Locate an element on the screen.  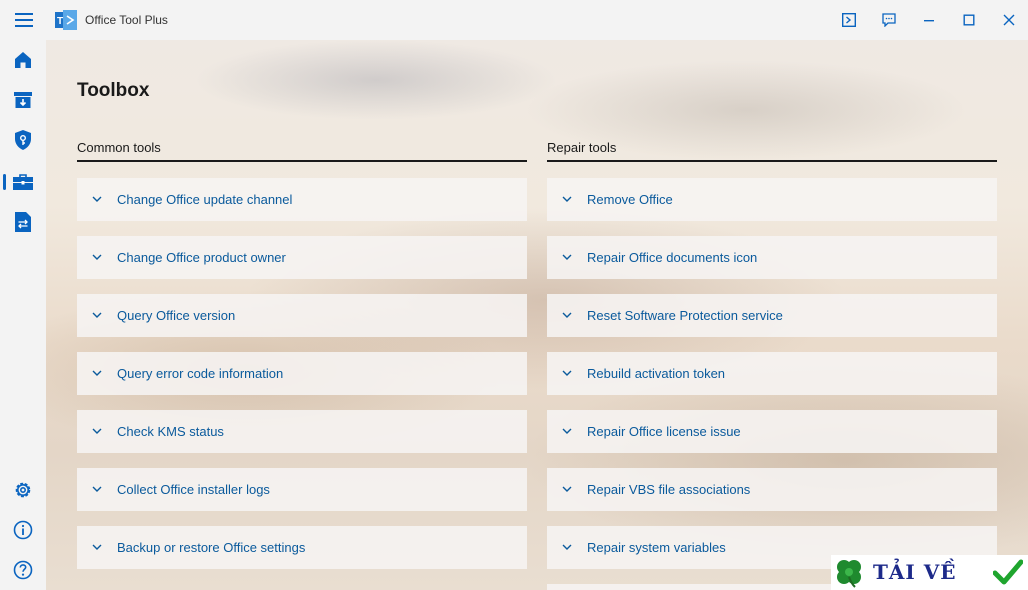
office-tool-plus-logo: T is located at coordinates (66, 20).